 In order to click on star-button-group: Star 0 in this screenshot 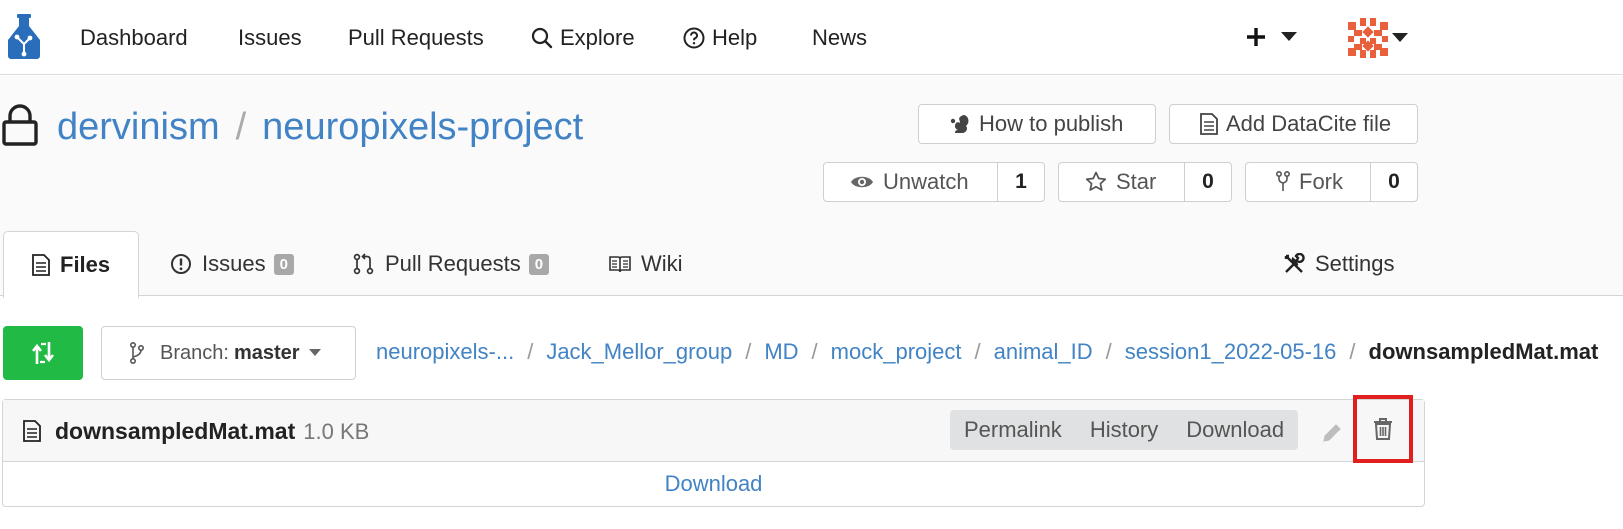, I will do `click(1145, 182)`.